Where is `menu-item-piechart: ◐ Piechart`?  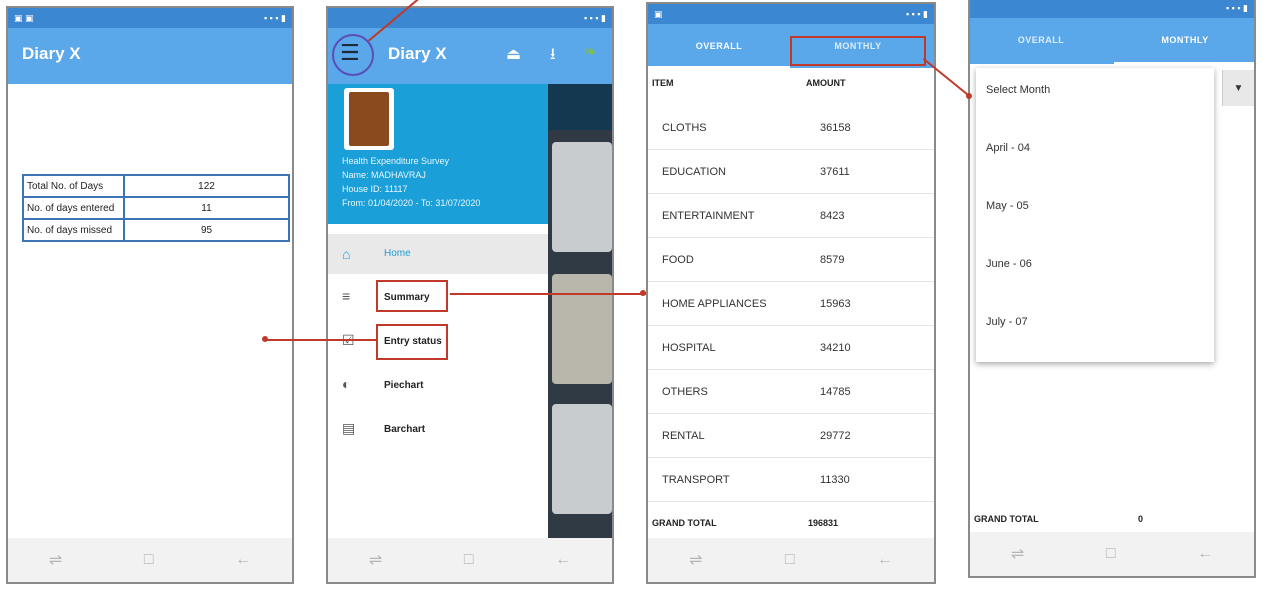 menu-item-piechart: ◐ Piechart is located at coordinates (438, 386).